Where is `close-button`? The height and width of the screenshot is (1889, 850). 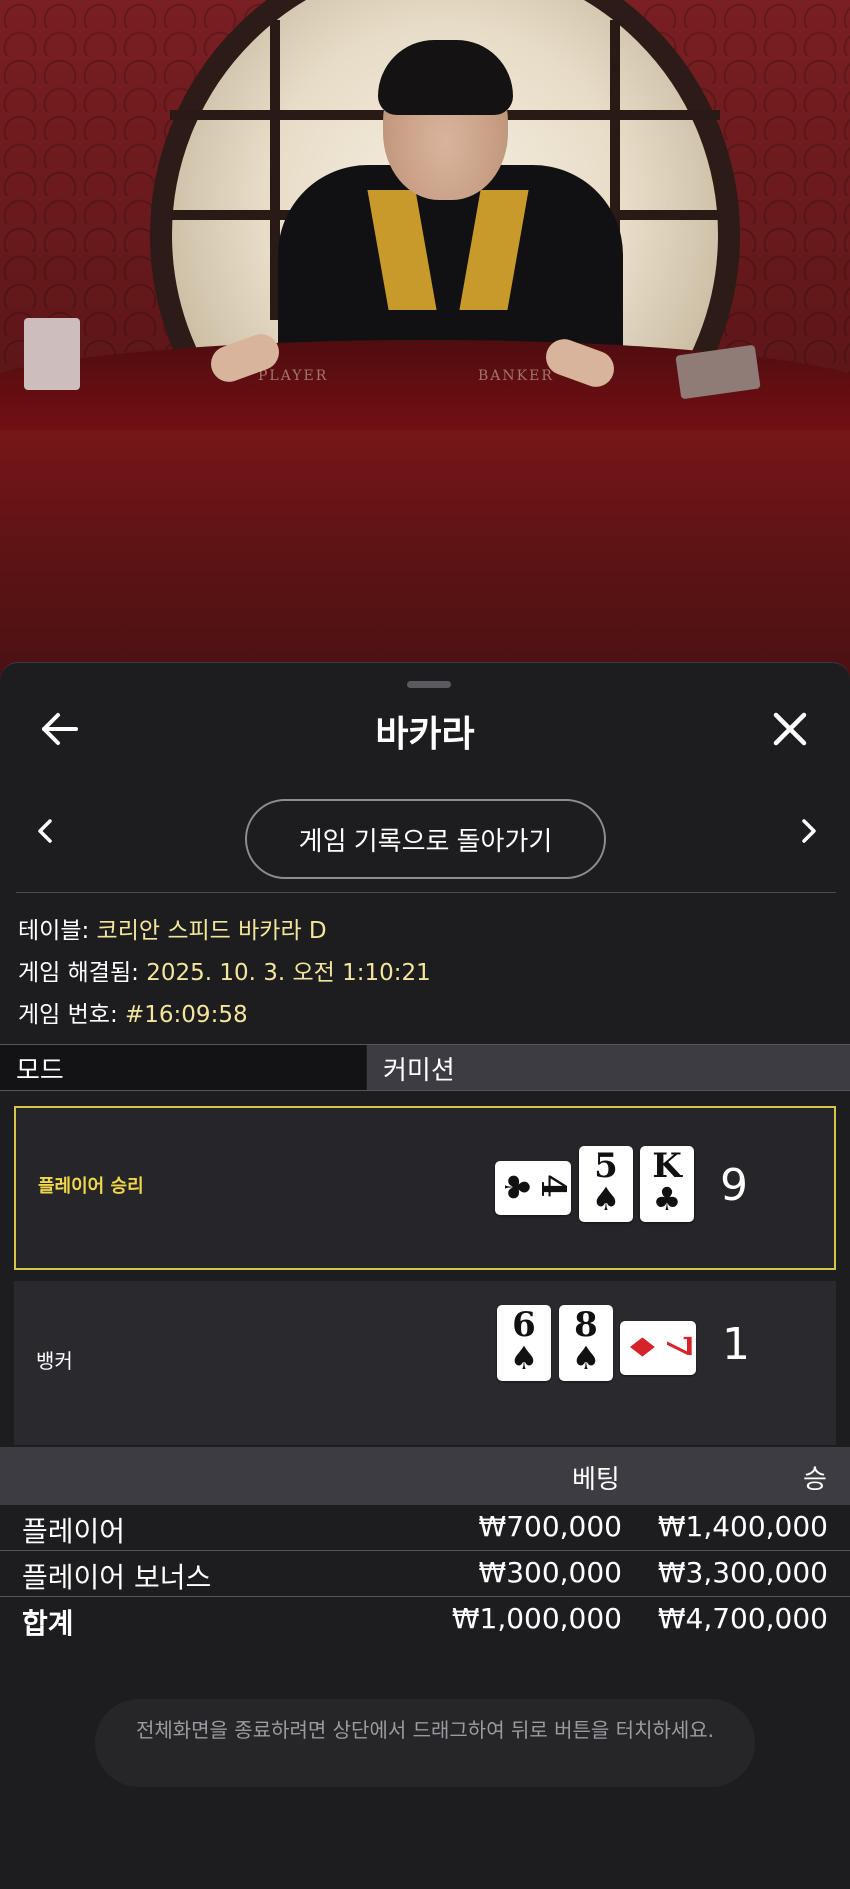 close-button is located at coordinates (790, 729).